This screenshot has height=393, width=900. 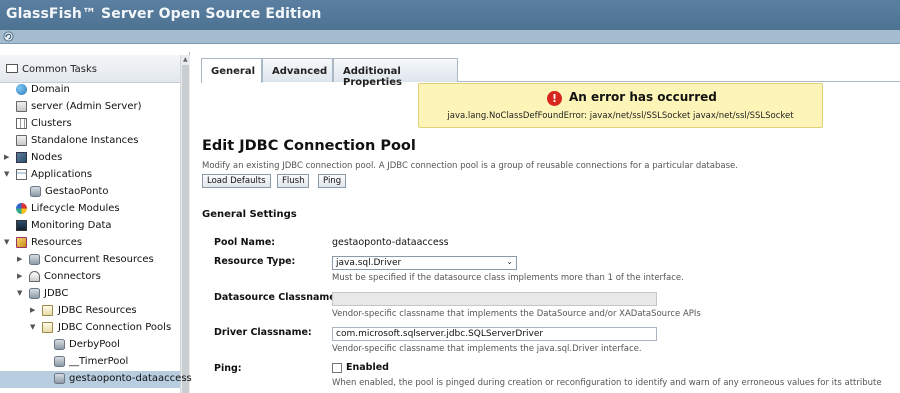 What do you see at coordinates (71, 225) in the screenshot?
I see `tree-item-label: Monitoring Data` at bounding box center [71, 225].